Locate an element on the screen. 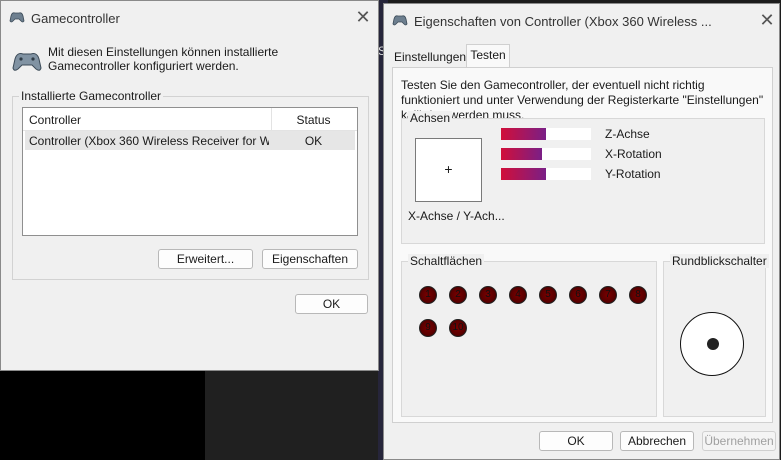 Image resolution: width=781 pixels, height=460 pixels. pov-group: Rundblickschalter is located at coordinates (716, 335).